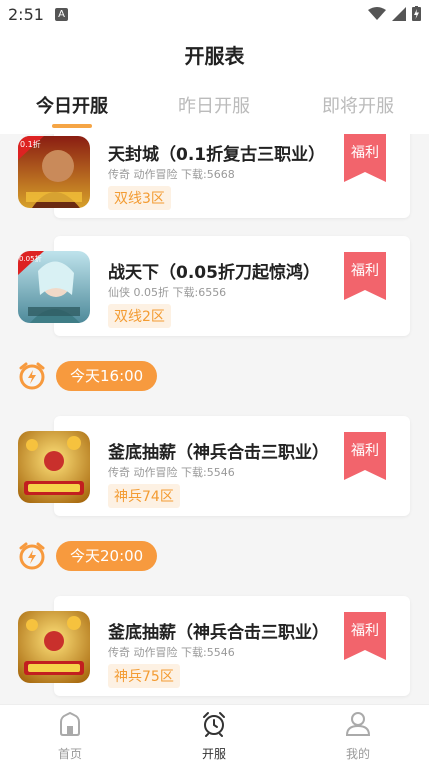  What do you see at coordinates (139, 316) in the screenshot?
I see `server-zone: 双线2区` at bounding box center [139, 316].